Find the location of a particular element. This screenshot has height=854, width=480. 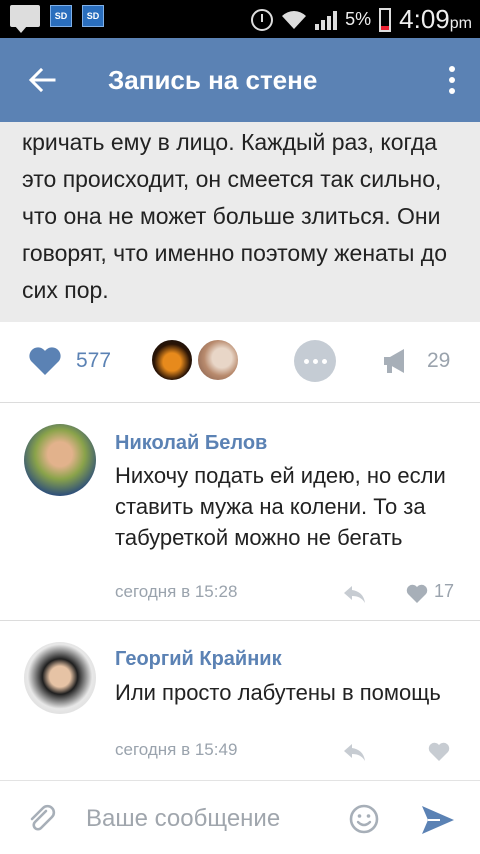

megaphone-icon is located at coordinates (396, 361).